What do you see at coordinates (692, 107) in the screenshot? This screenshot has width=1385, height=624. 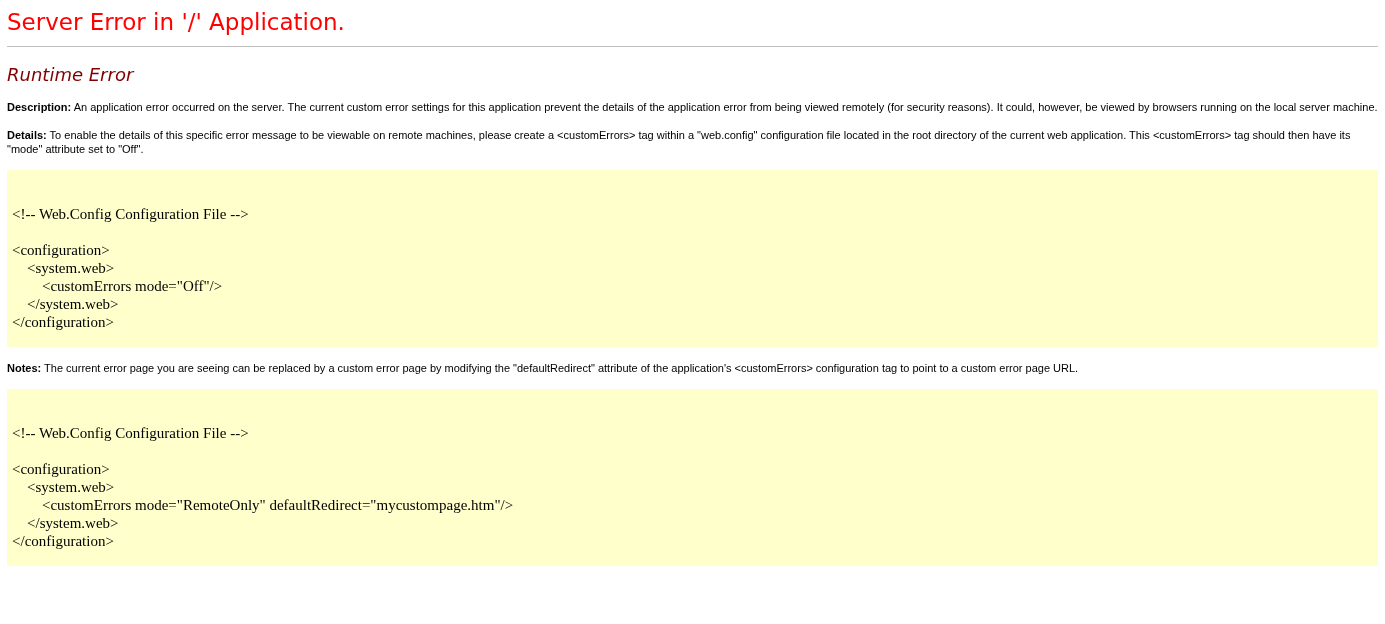 I see `error-paragraph: Description: An application error occurred on the server. The current custom error settings for this application prevent the details of the application error from being viewed remotely (for security reasons). It could, however, be viewed by browsers running on the local server machine.` at bounding box center [692, 107].